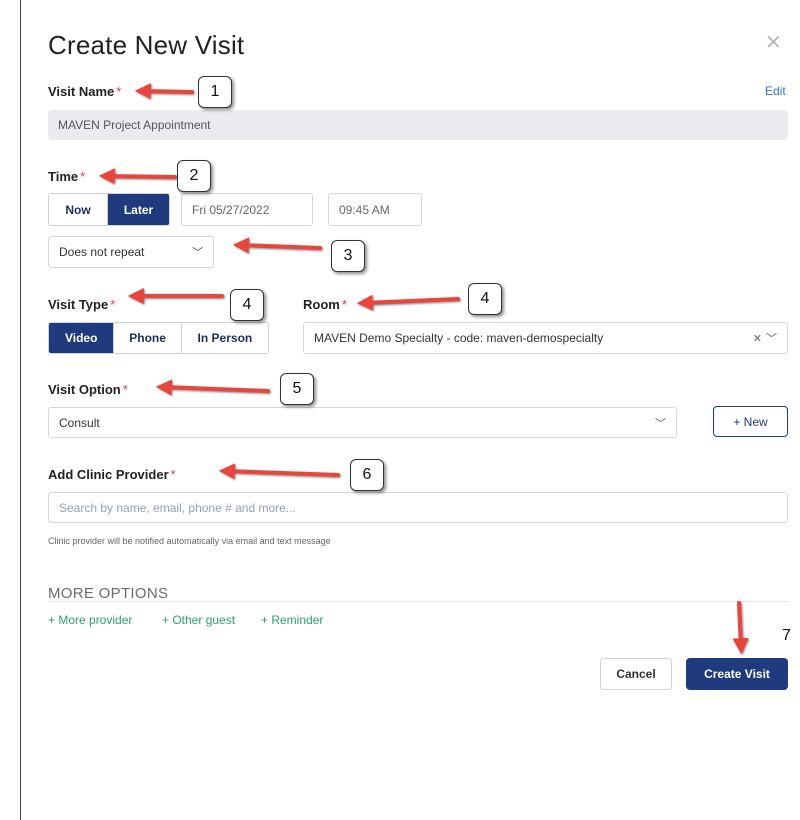 The height and width of the screenshot is (820, 800). Describe the element at coordinates (737, 674) in the screenshot. I see `create-visit-button: Create Visit` at that location.